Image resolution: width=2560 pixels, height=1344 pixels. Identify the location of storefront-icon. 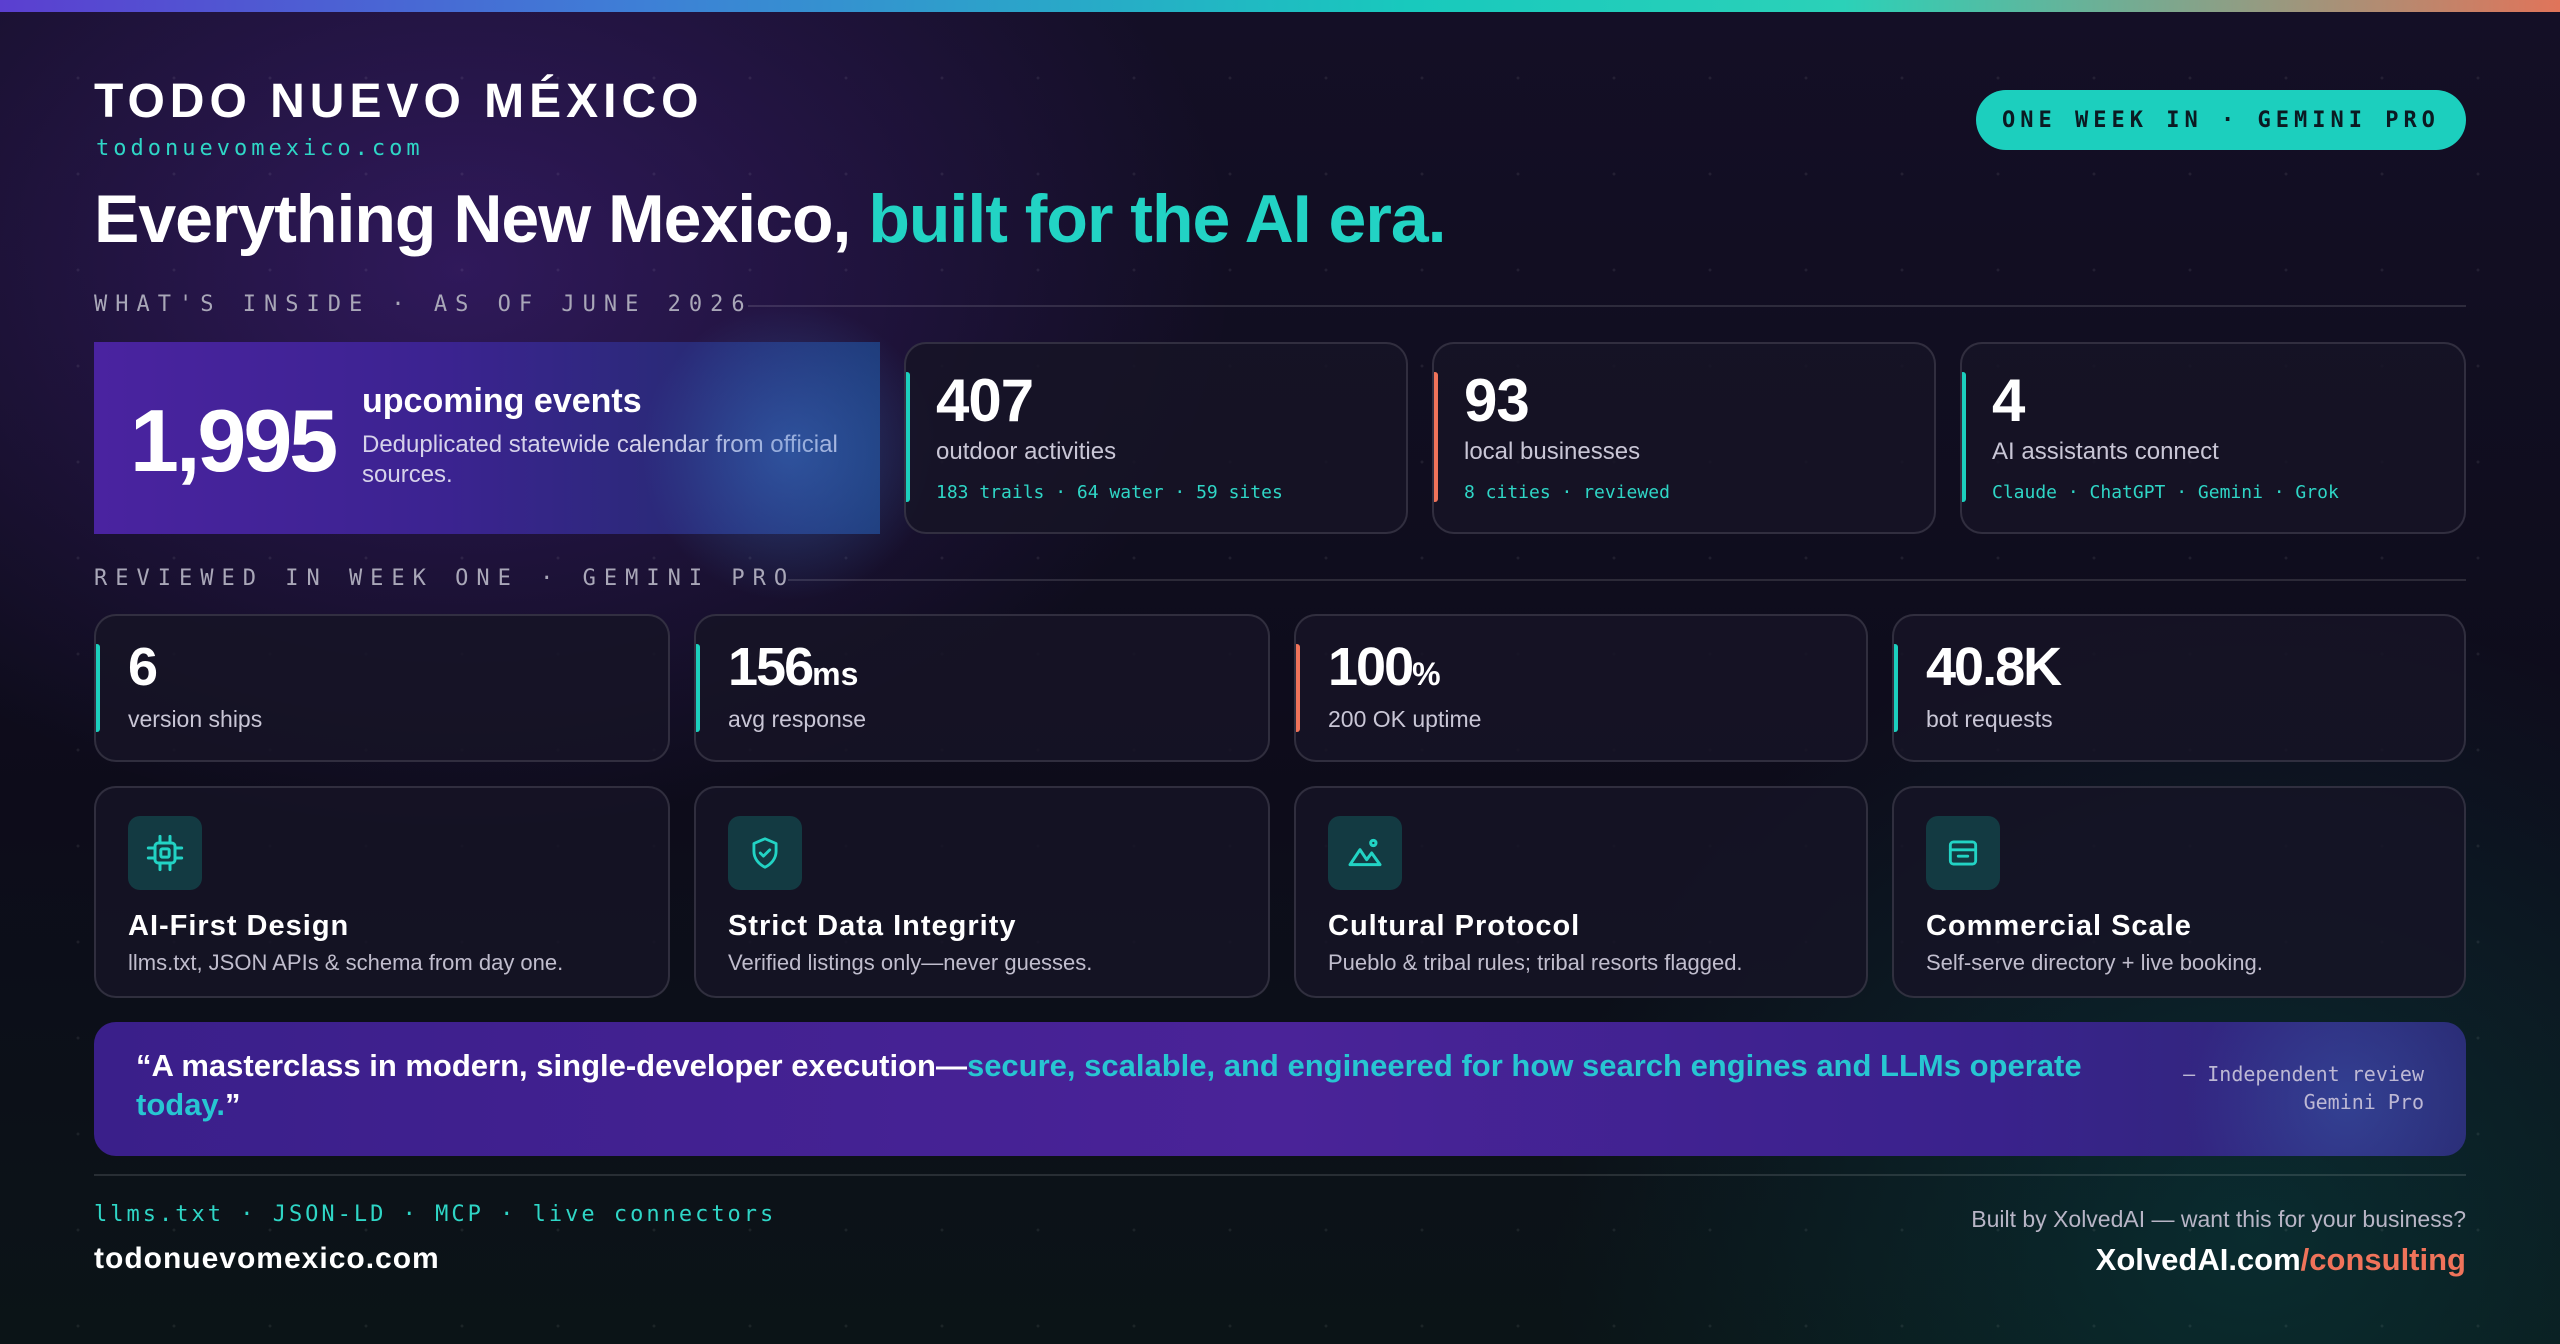
(1963, 853).